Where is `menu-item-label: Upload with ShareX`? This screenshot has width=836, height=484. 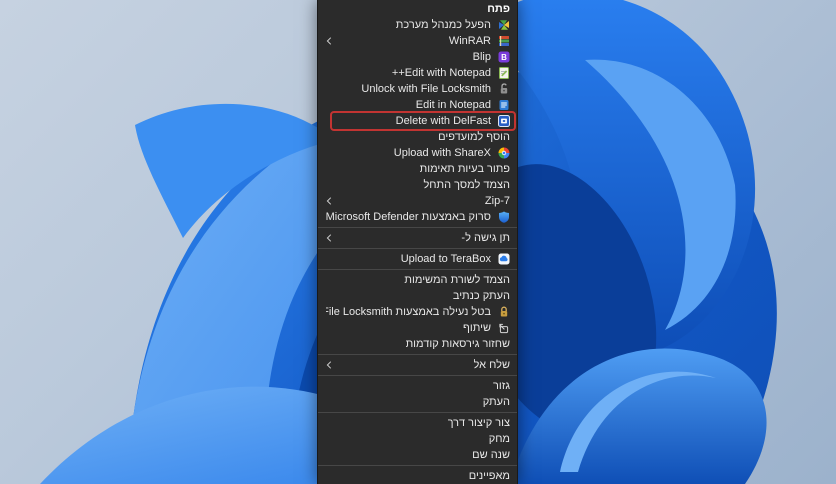 menu-item-label: Upload with ShareX is located at coordinates (442, 153).